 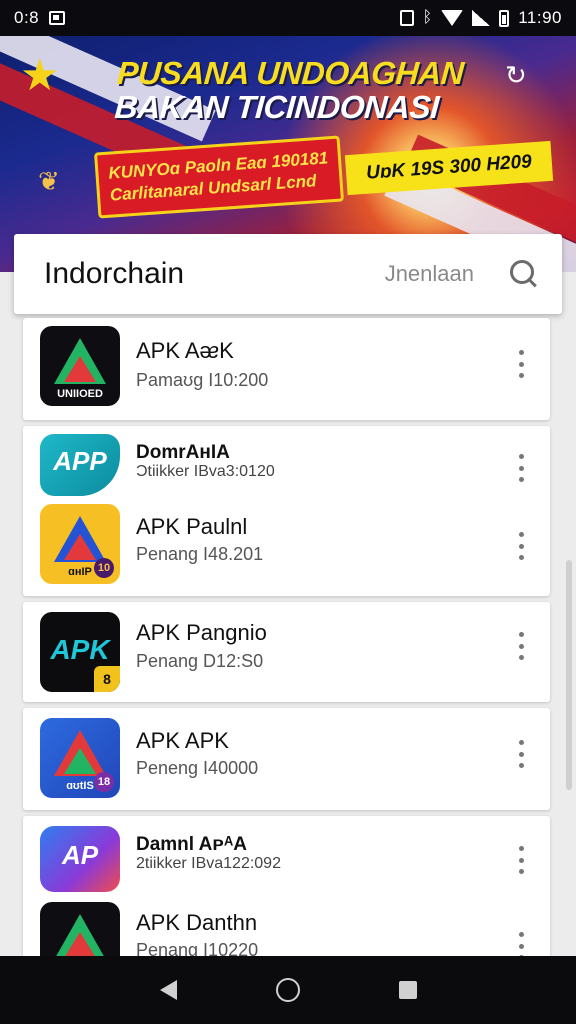 I want to click on app-name: APK Paulnl, so click(x=192, y=526).